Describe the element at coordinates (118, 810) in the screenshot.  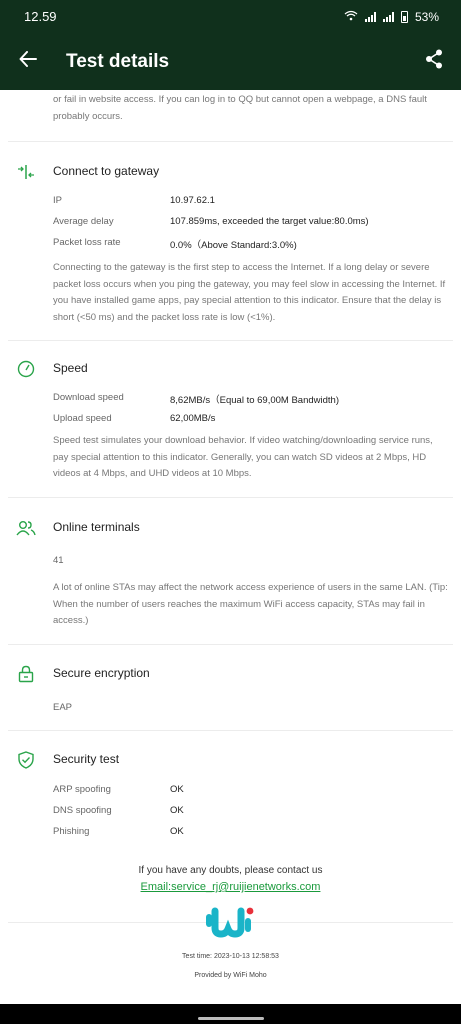
I see `security-row-dns: DNS spoofing OK` at that location.